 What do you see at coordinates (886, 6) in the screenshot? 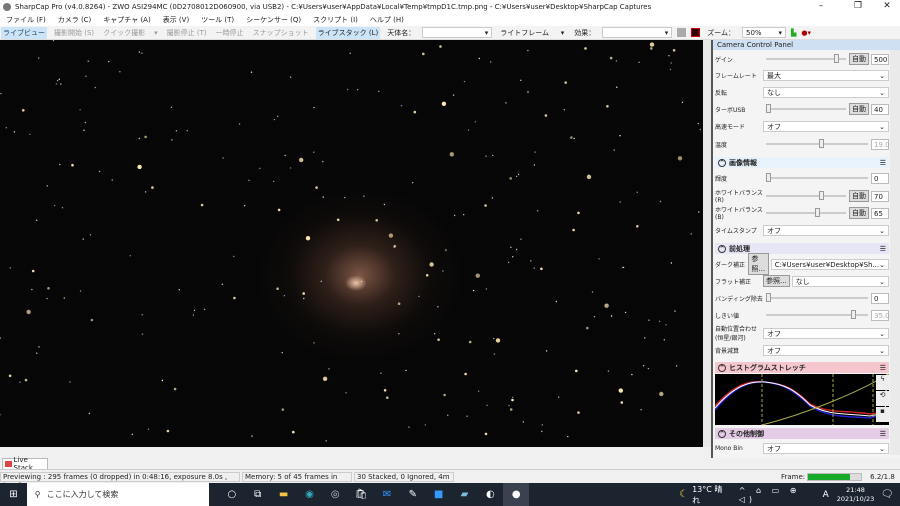
I see `close-button: ✕` at bounding box center [886, 6].